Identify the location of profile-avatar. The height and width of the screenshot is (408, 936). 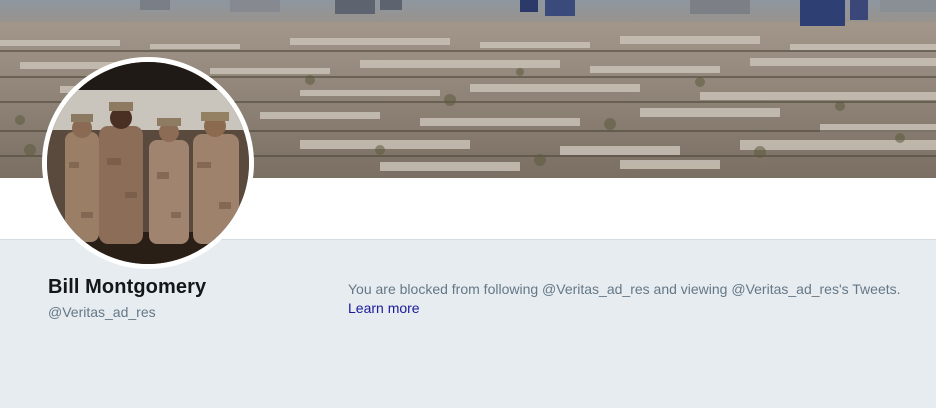
(148, 163).